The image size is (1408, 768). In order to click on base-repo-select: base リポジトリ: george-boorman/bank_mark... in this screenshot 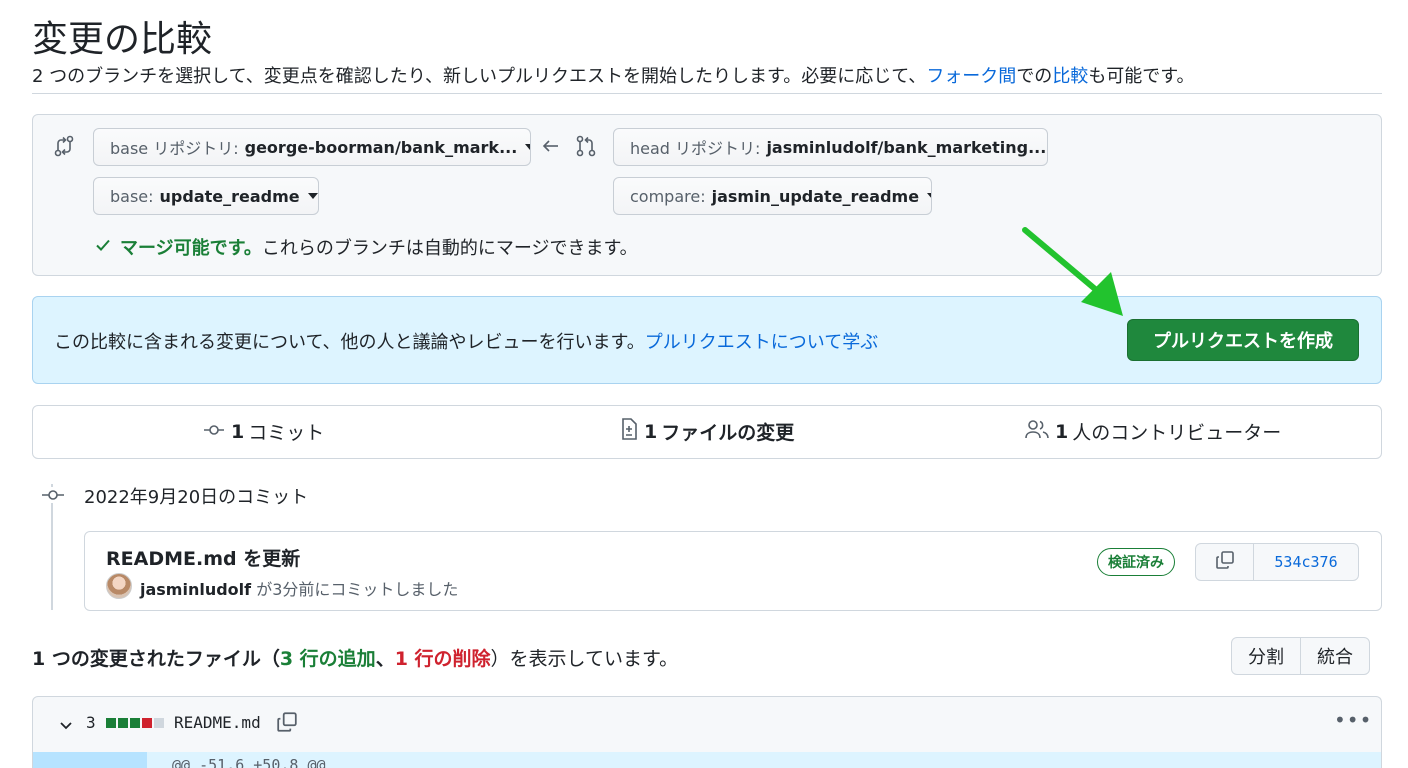, I will do `click(312, 147)`.